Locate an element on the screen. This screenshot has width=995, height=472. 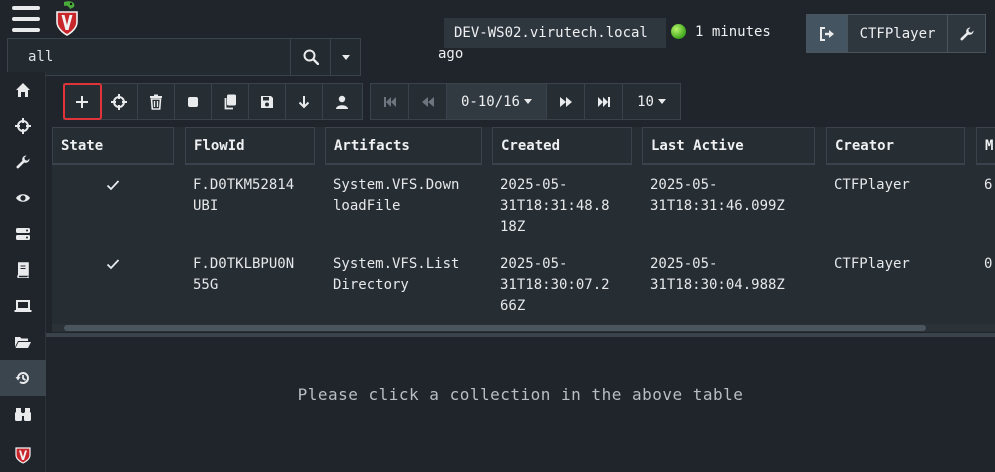
filter-by-user-button is located at coordinates (341, 101).